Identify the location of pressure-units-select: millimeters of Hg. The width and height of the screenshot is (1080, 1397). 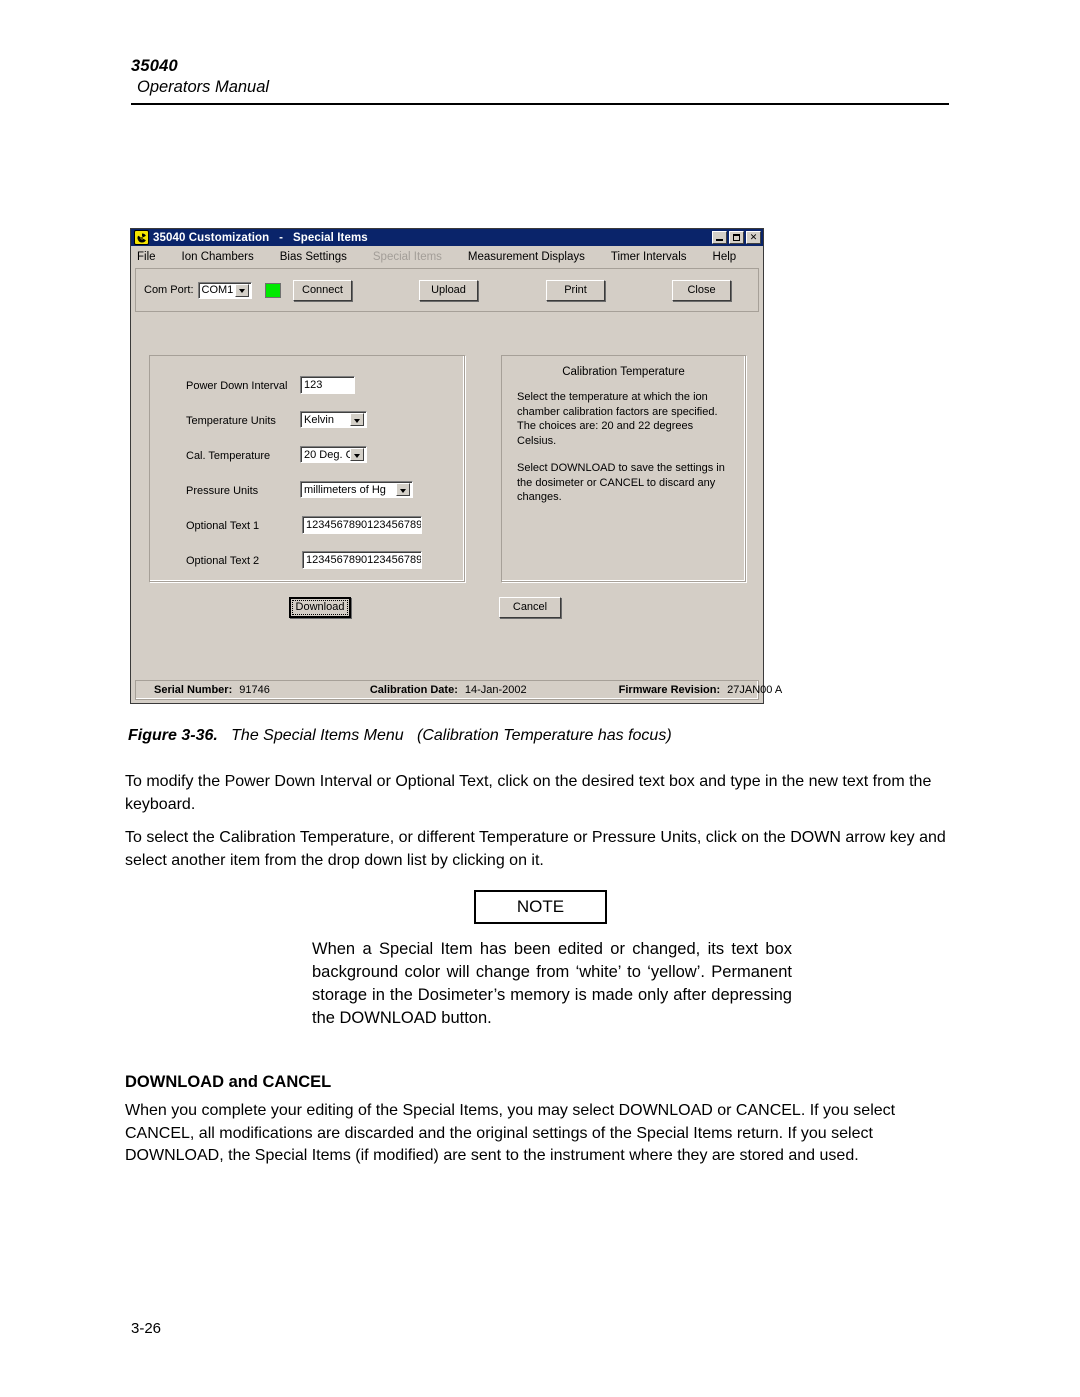
(356, 489).